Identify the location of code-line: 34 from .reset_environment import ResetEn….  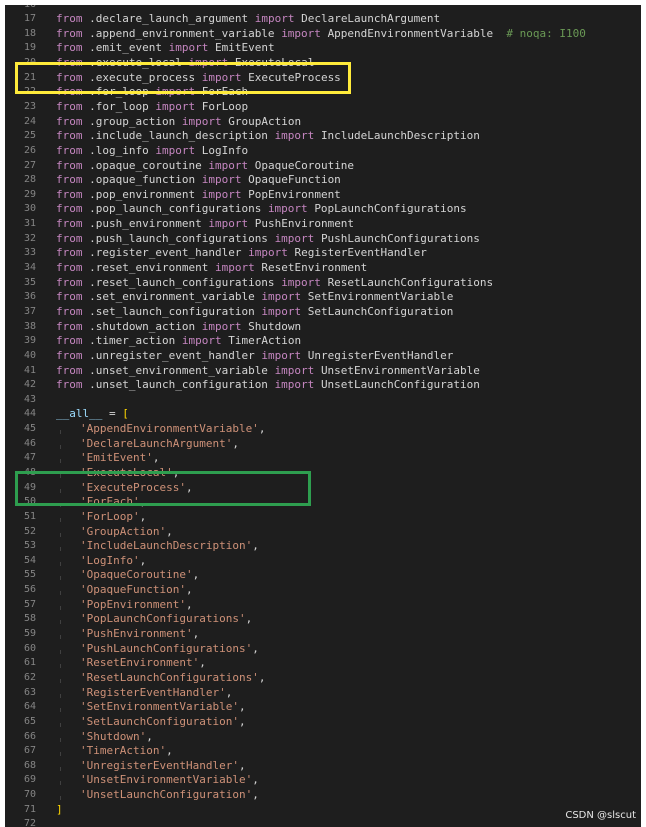
(323, 268).